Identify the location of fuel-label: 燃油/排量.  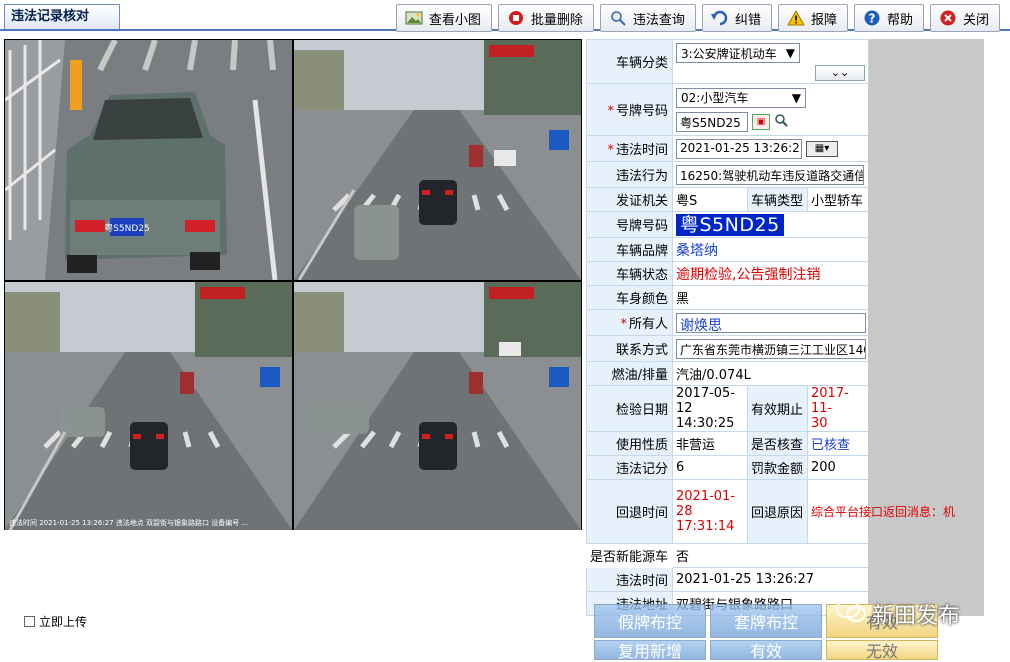
(629, 373).